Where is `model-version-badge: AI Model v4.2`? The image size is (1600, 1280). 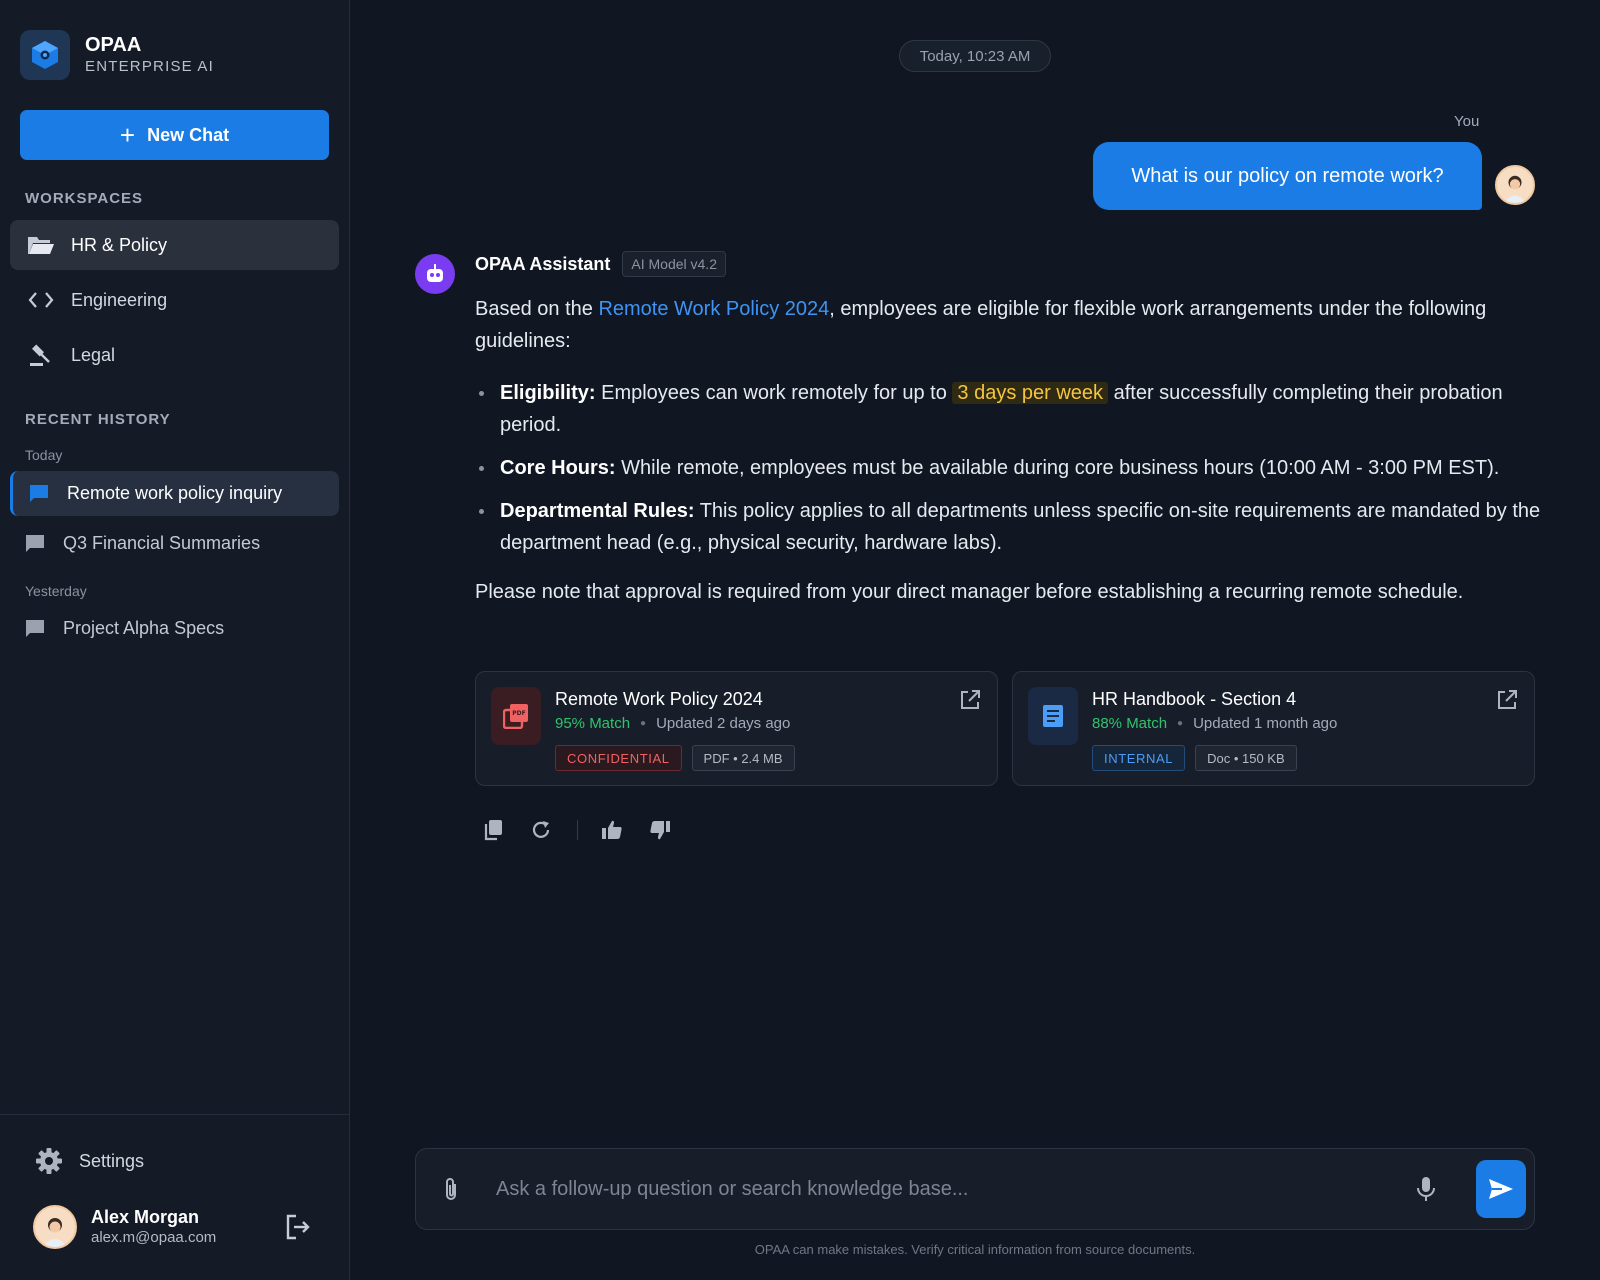 model-version-badge: AI Model v4.2 is located at coordinates (674, 264).